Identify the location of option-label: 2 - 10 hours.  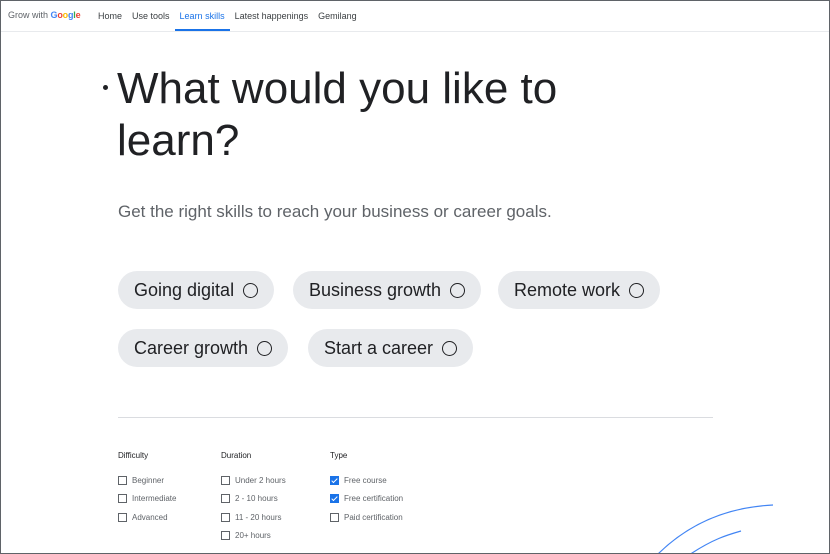
(256, 498).